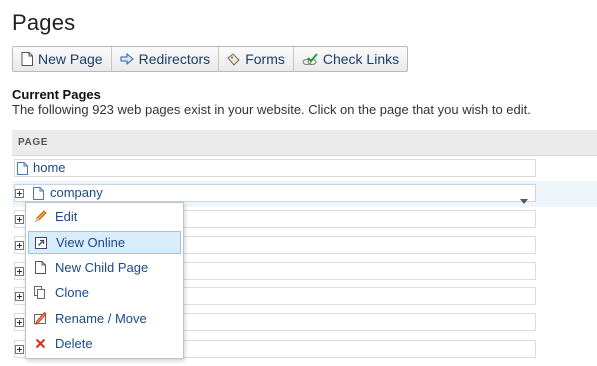 The height and width of the screenshot is (366, 597). Describe the element at coordinates (44, 22) in the screenshot. I see `page-title: Pages` at that location.